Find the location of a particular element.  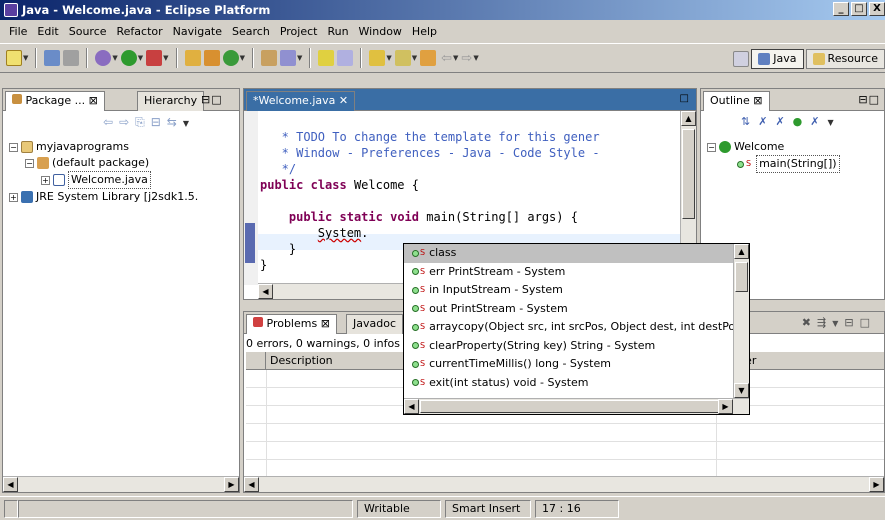

next-annotation-dropdown-icon: ▼ is located at coordinates (388, 58).